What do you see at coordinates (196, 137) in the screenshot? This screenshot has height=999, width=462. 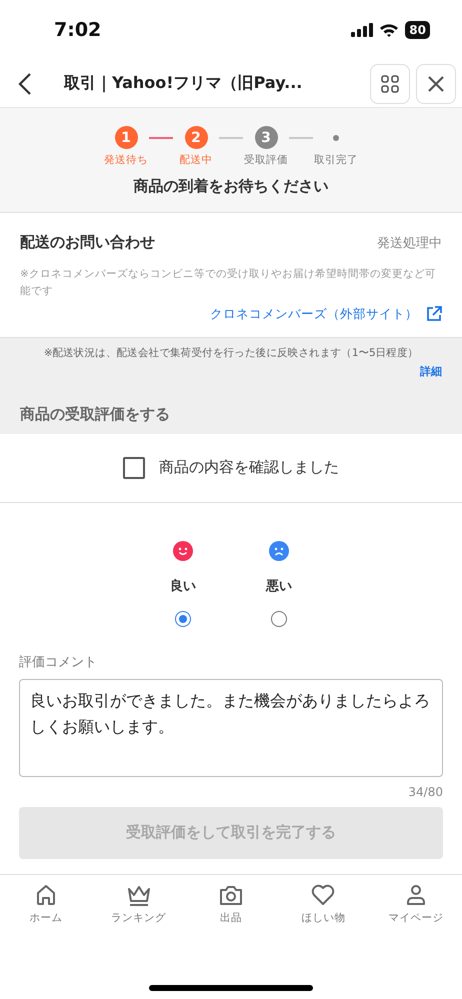 I see `step-number: 2` at bounding box center [196, 137].